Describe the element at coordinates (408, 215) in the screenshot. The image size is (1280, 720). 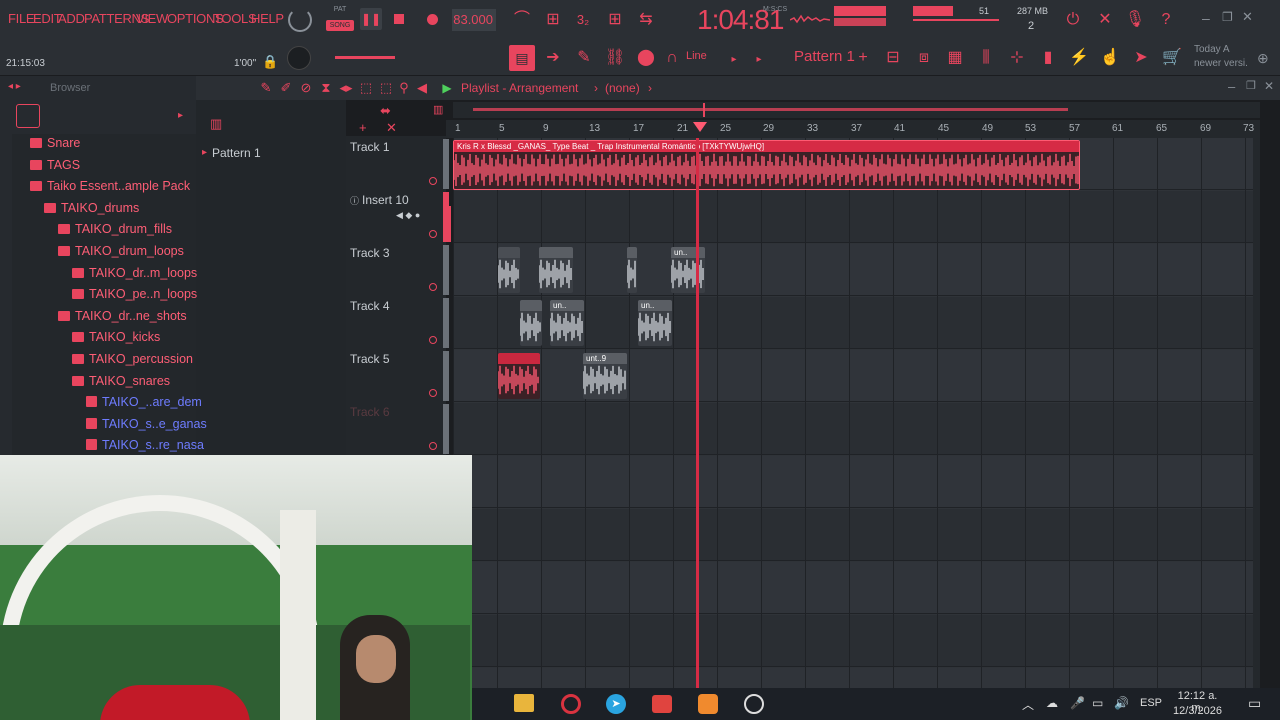
I see `insert-controls-icon: ◀ ◆ ●` at that location.